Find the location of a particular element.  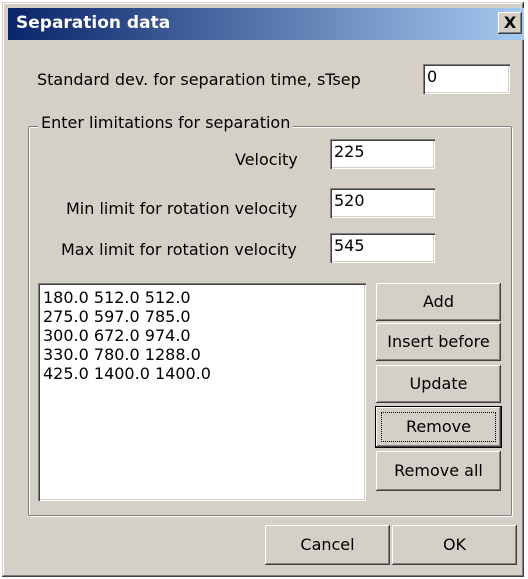

remove-all-button: Remove all is located at coordinates (438, 471).